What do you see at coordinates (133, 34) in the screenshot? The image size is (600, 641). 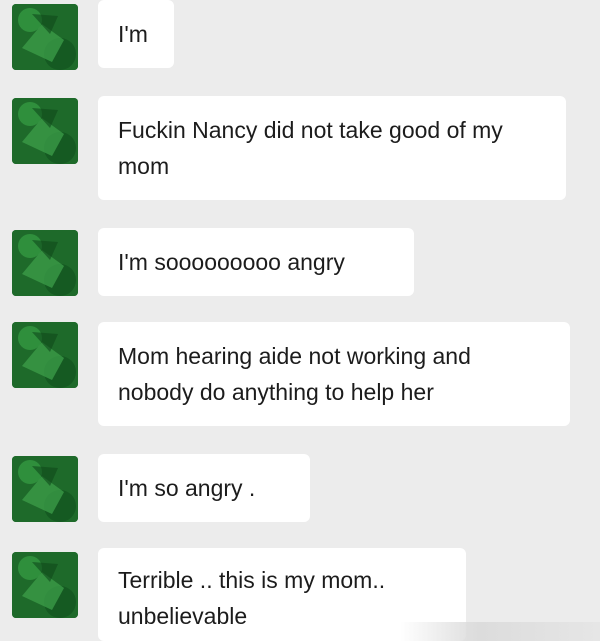 I see `message-text: I'm` at bounding box center [133, 34].